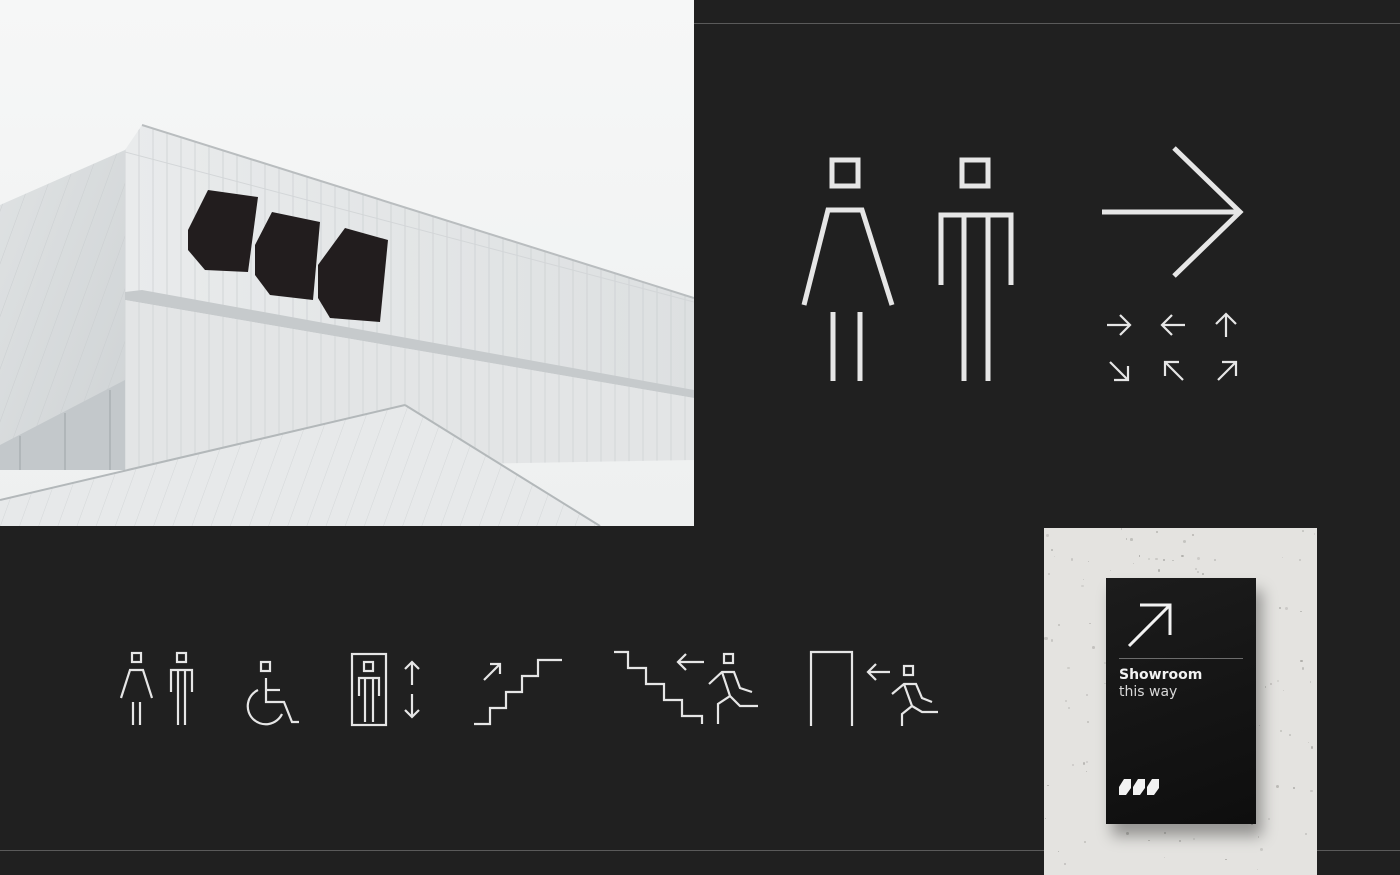  I want to click on arrow-up-icon, so click(1226, 324).